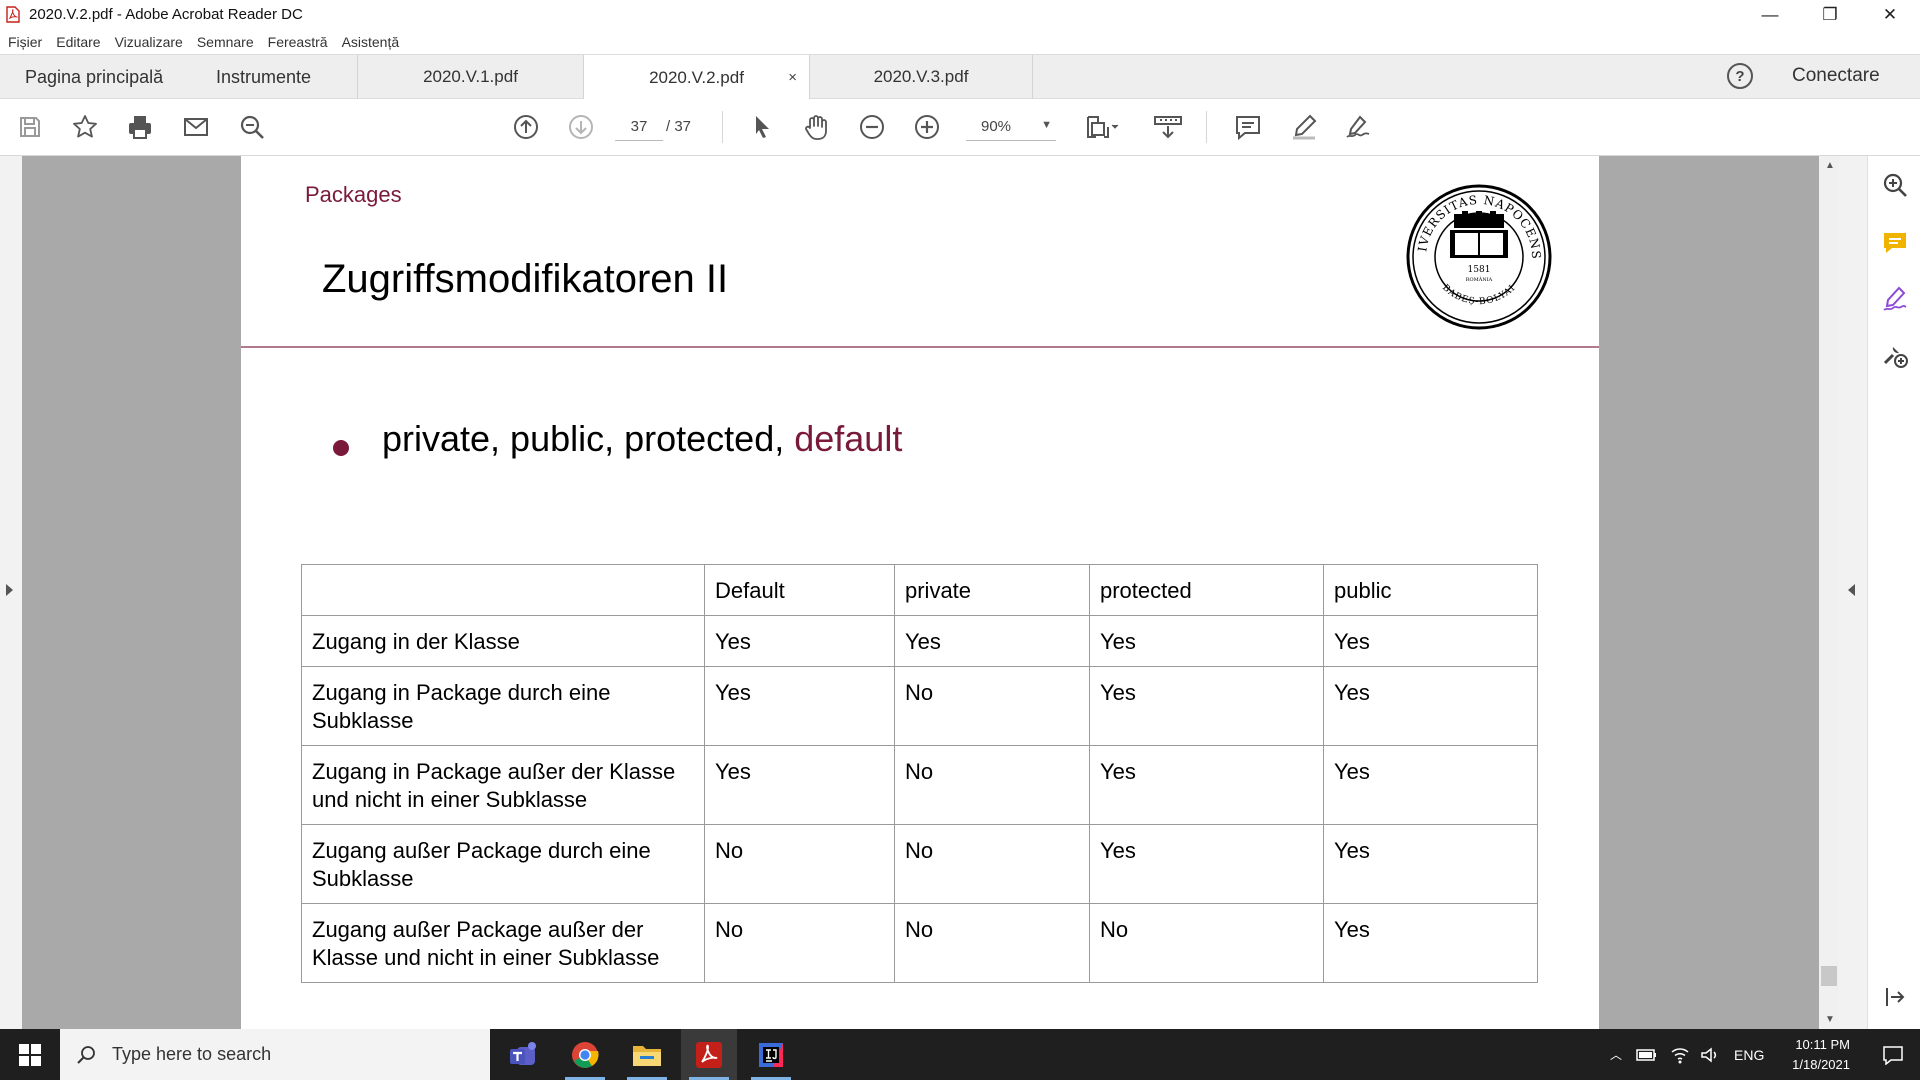 The image size is (1920, 1080). Describe the element at coordinates (353, 194) in the screenshot. I see `section-label: Packages` at that location.